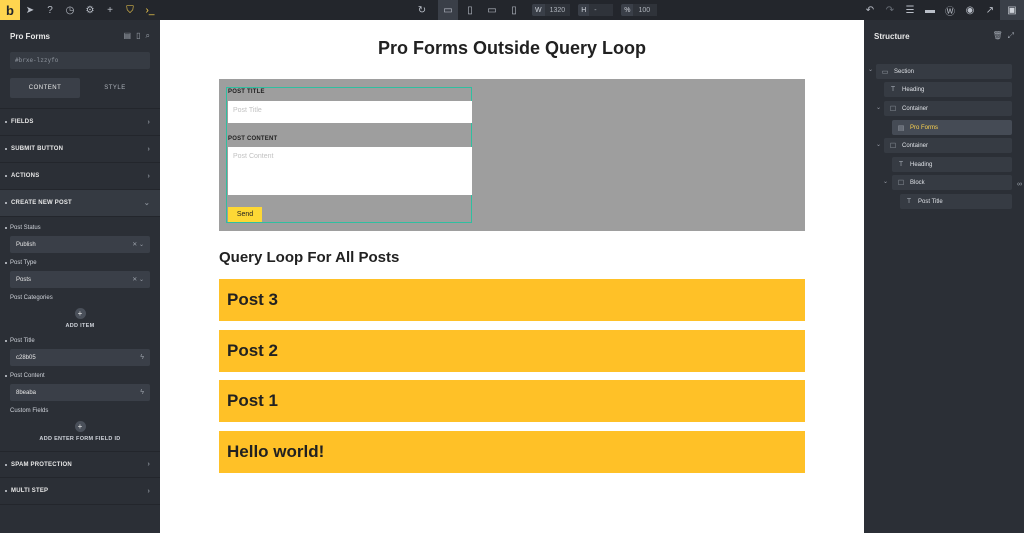 Image resolution: width=1024 pixels, height=533 pixels. What do you see at coordinates (915, 108) in the screenshot?
I see `tree-item-label: Container` at bounding box center [915, 108].